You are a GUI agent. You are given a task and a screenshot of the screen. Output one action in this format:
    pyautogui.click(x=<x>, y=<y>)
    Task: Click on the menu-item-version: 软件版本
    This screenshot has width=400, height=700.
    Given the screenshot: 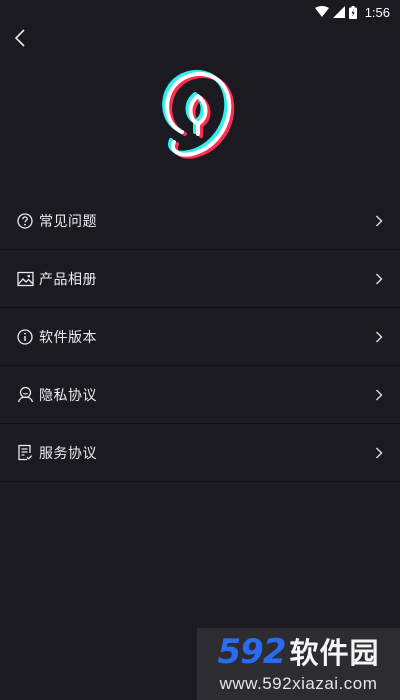 What is the action you would take?
    pyautogui.click(x=200, y=337)
    